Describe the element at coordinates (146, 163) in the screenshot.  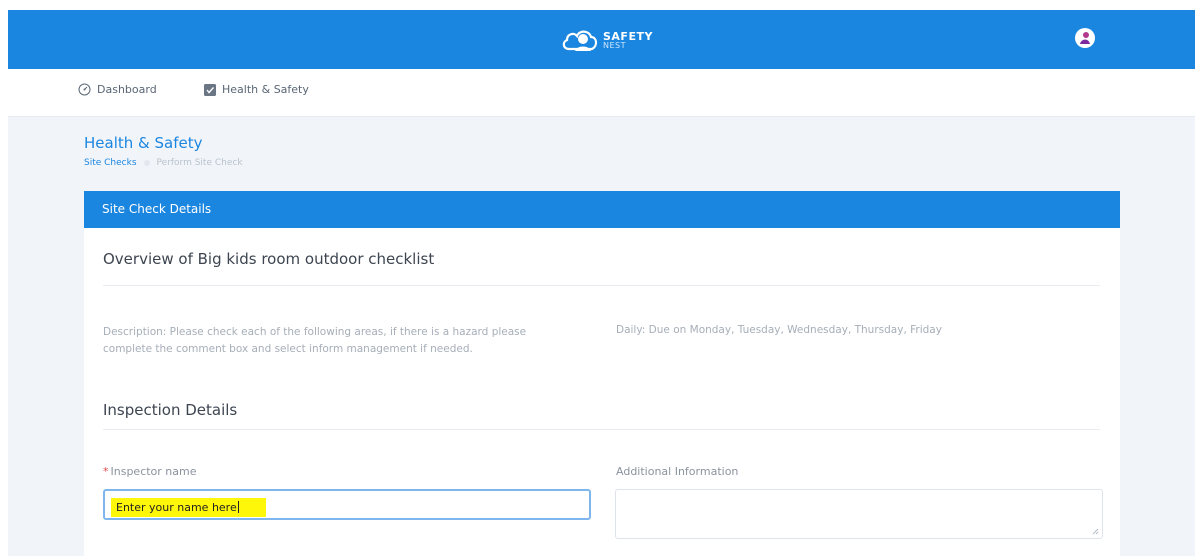
I see `breadcrumb-separator` at that location.